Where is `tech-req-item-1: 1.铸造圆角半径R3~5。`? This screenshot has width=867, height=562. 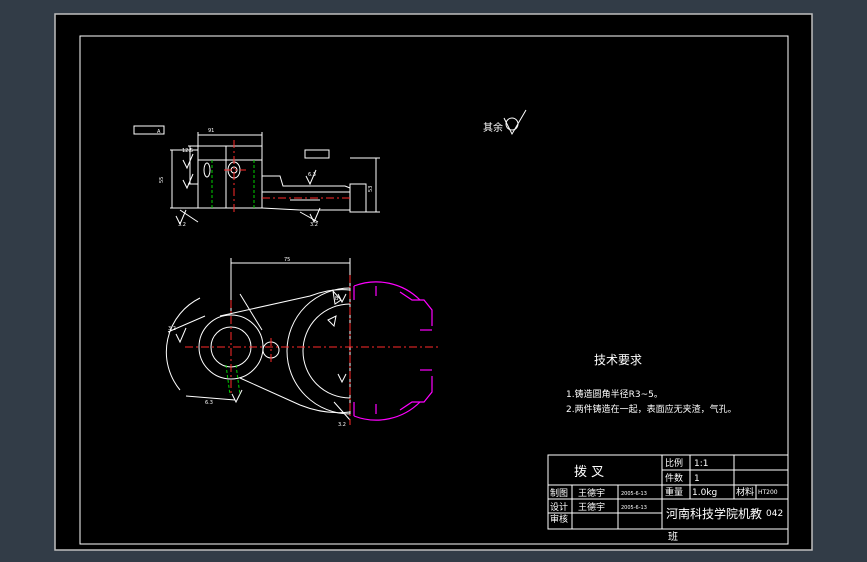 tech-req-item-1: 1.铸造圆角半径R3~5。 is located at coordinates (614, 394).